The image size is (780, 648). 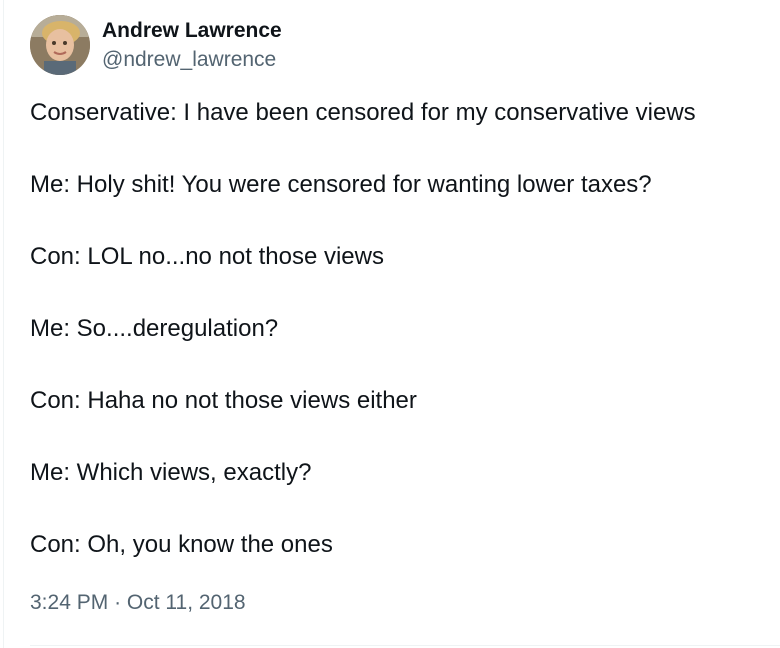 What do you see at coordinates (69, 602) in the screenshot?
I see `tweet-time: 3:24 PM` at bounding box center [69, 602].